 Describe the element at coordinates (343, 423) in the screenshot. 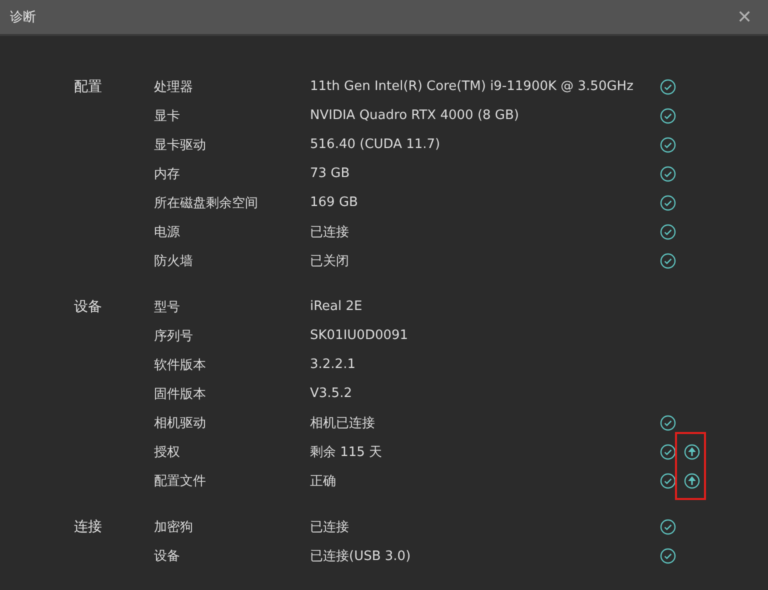

I see `property-value: 相机已连接` at that location.